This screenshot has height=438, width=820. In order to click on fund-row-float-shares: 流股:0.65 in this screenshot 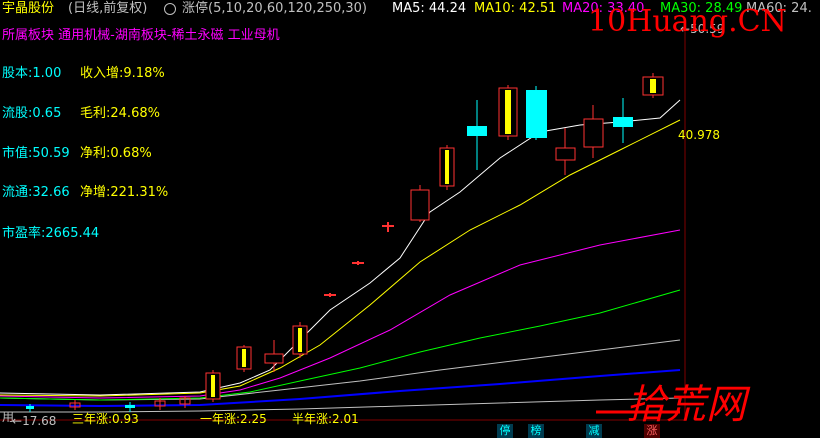, I will do `click(32, 113)`.